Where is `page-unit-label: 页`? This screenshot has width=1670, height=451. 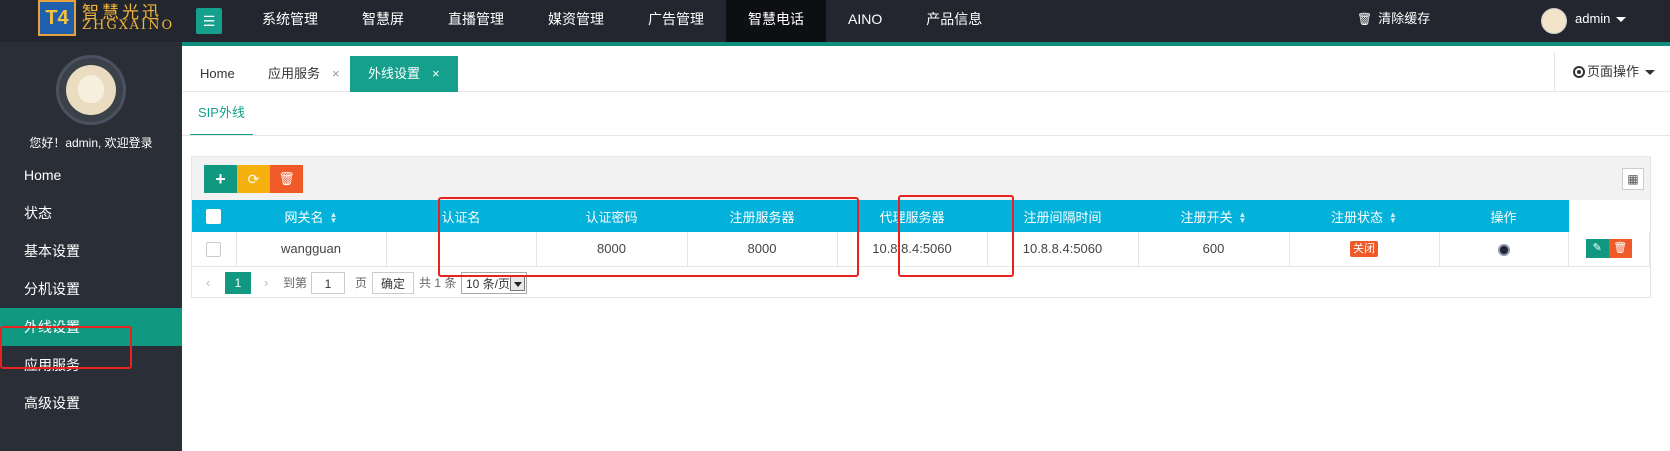
page-unit-label: 页 is located at coordinates (361, 283).